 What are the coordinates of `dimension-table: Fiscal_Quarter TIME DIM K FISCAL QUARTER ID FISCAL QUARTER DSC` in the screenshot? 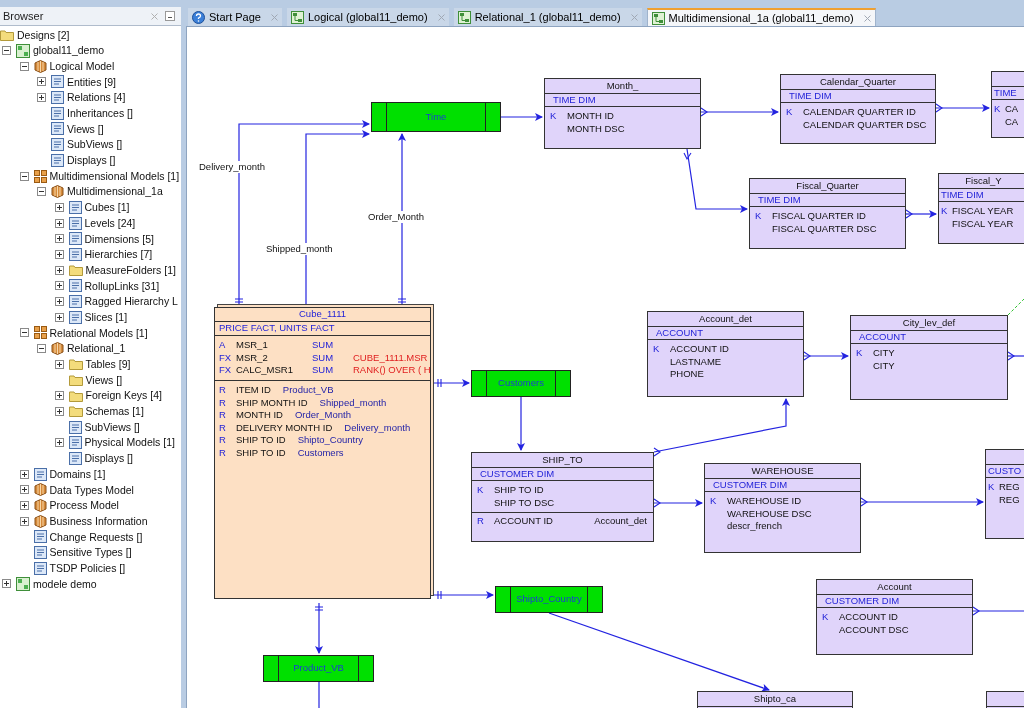 It's located at (827, 213).